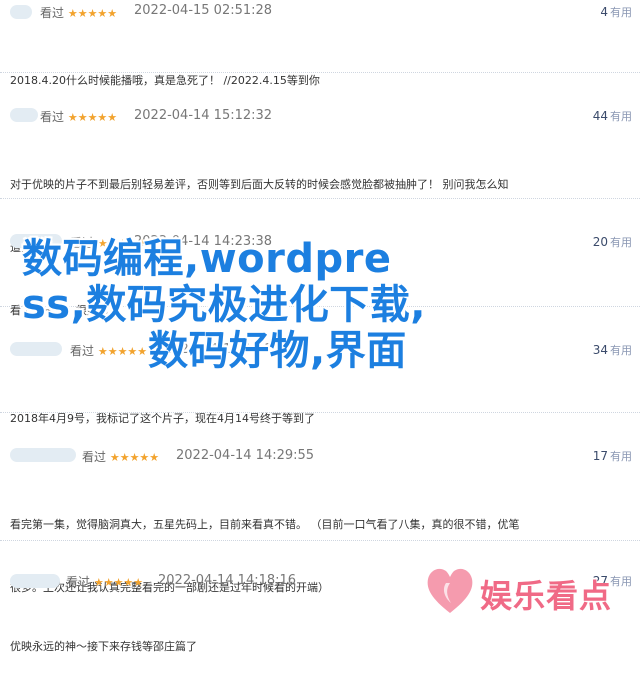  I want to click on review-date: 2022-04-14 15:12:32, so click(203, 115).